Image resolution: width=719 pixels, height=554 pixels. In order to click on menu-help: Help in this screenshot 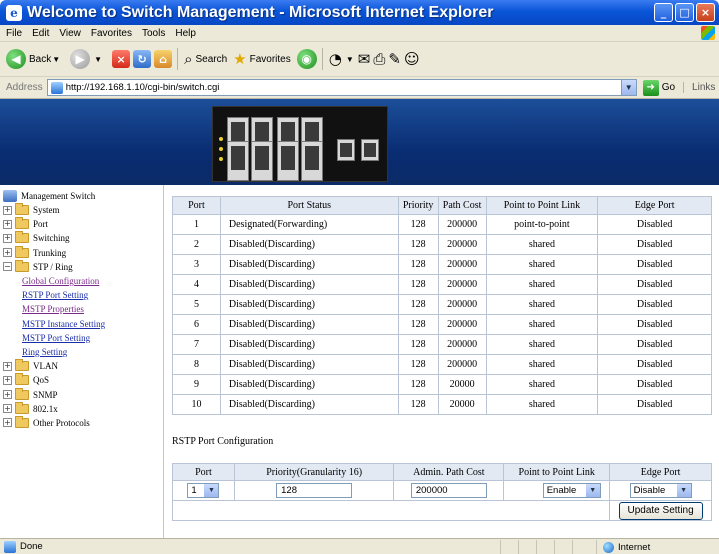, I will do `click(185, 33)`.